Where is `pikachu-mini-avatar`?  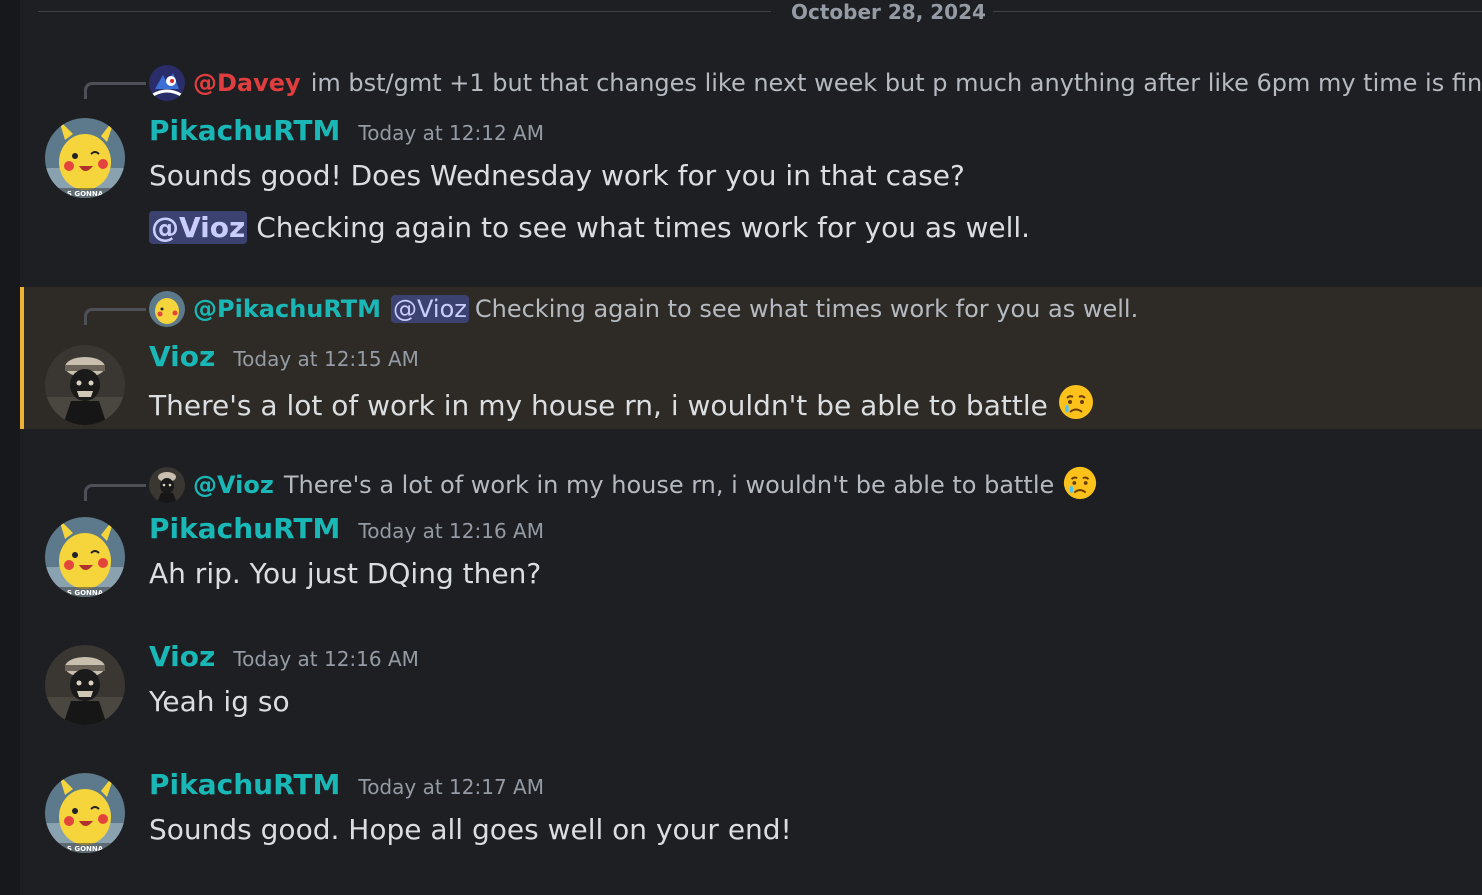
pikachu-mini-avatar is located at coordinates (167, 309).